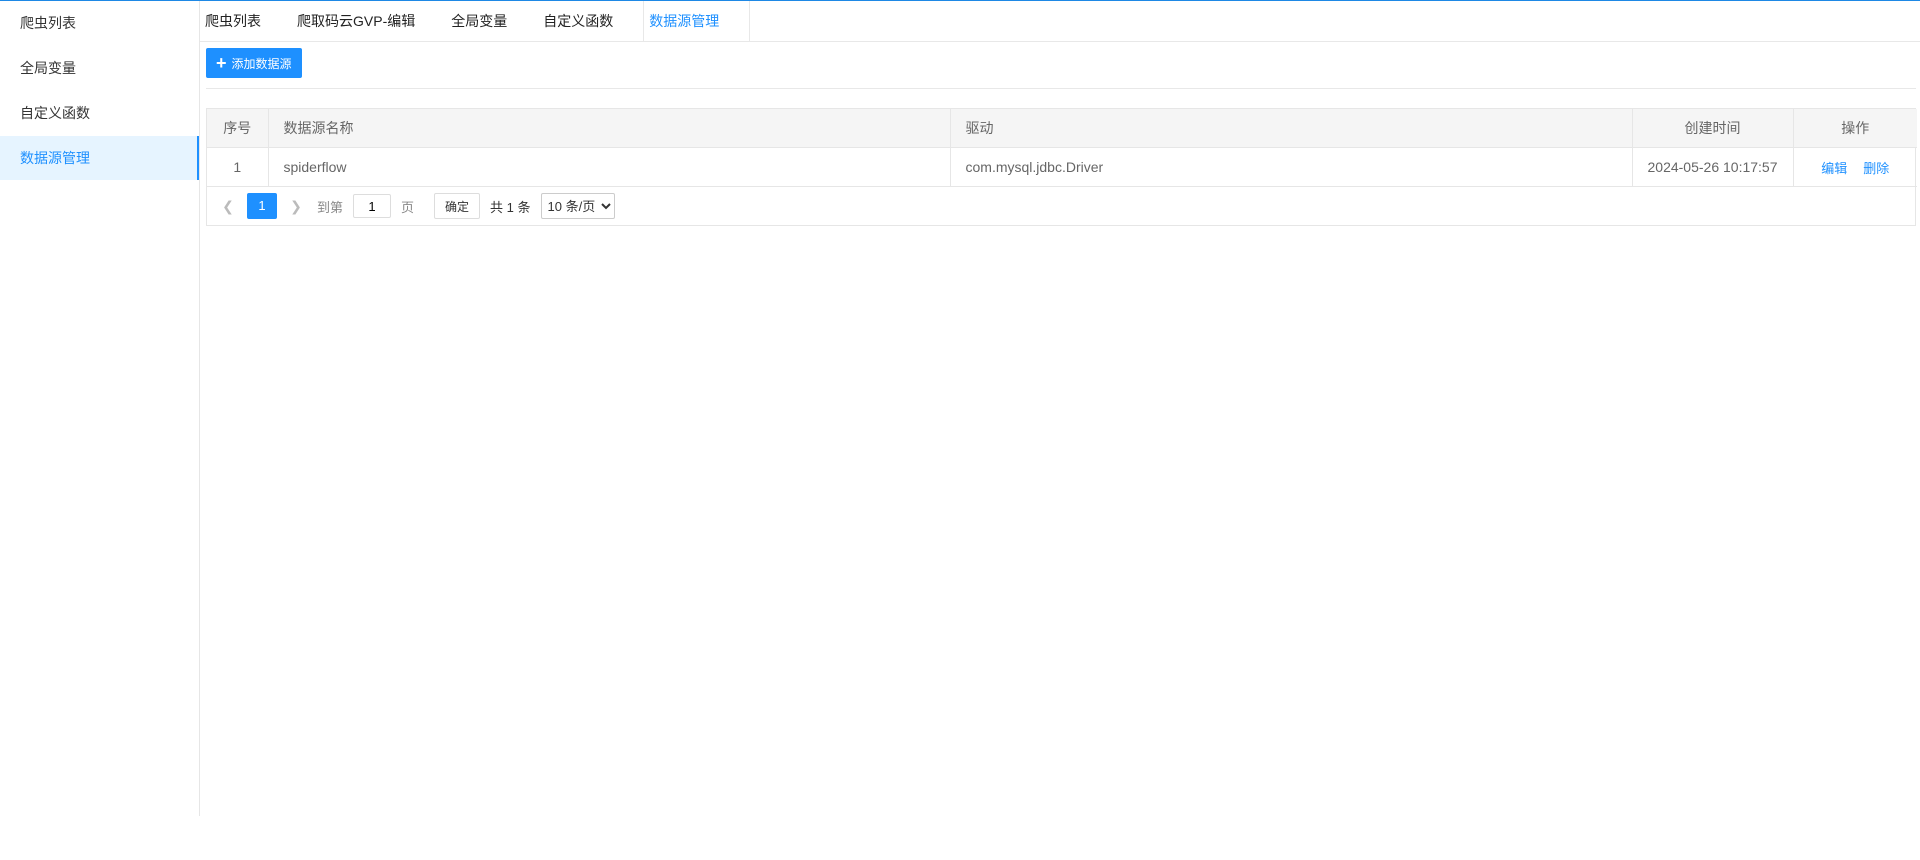 The image size is (1920, 860). What do you see at coordinates (609, 128) in the screenshot?
I see `column-header-name: 数据源名称` at bounding box center [609, 128].